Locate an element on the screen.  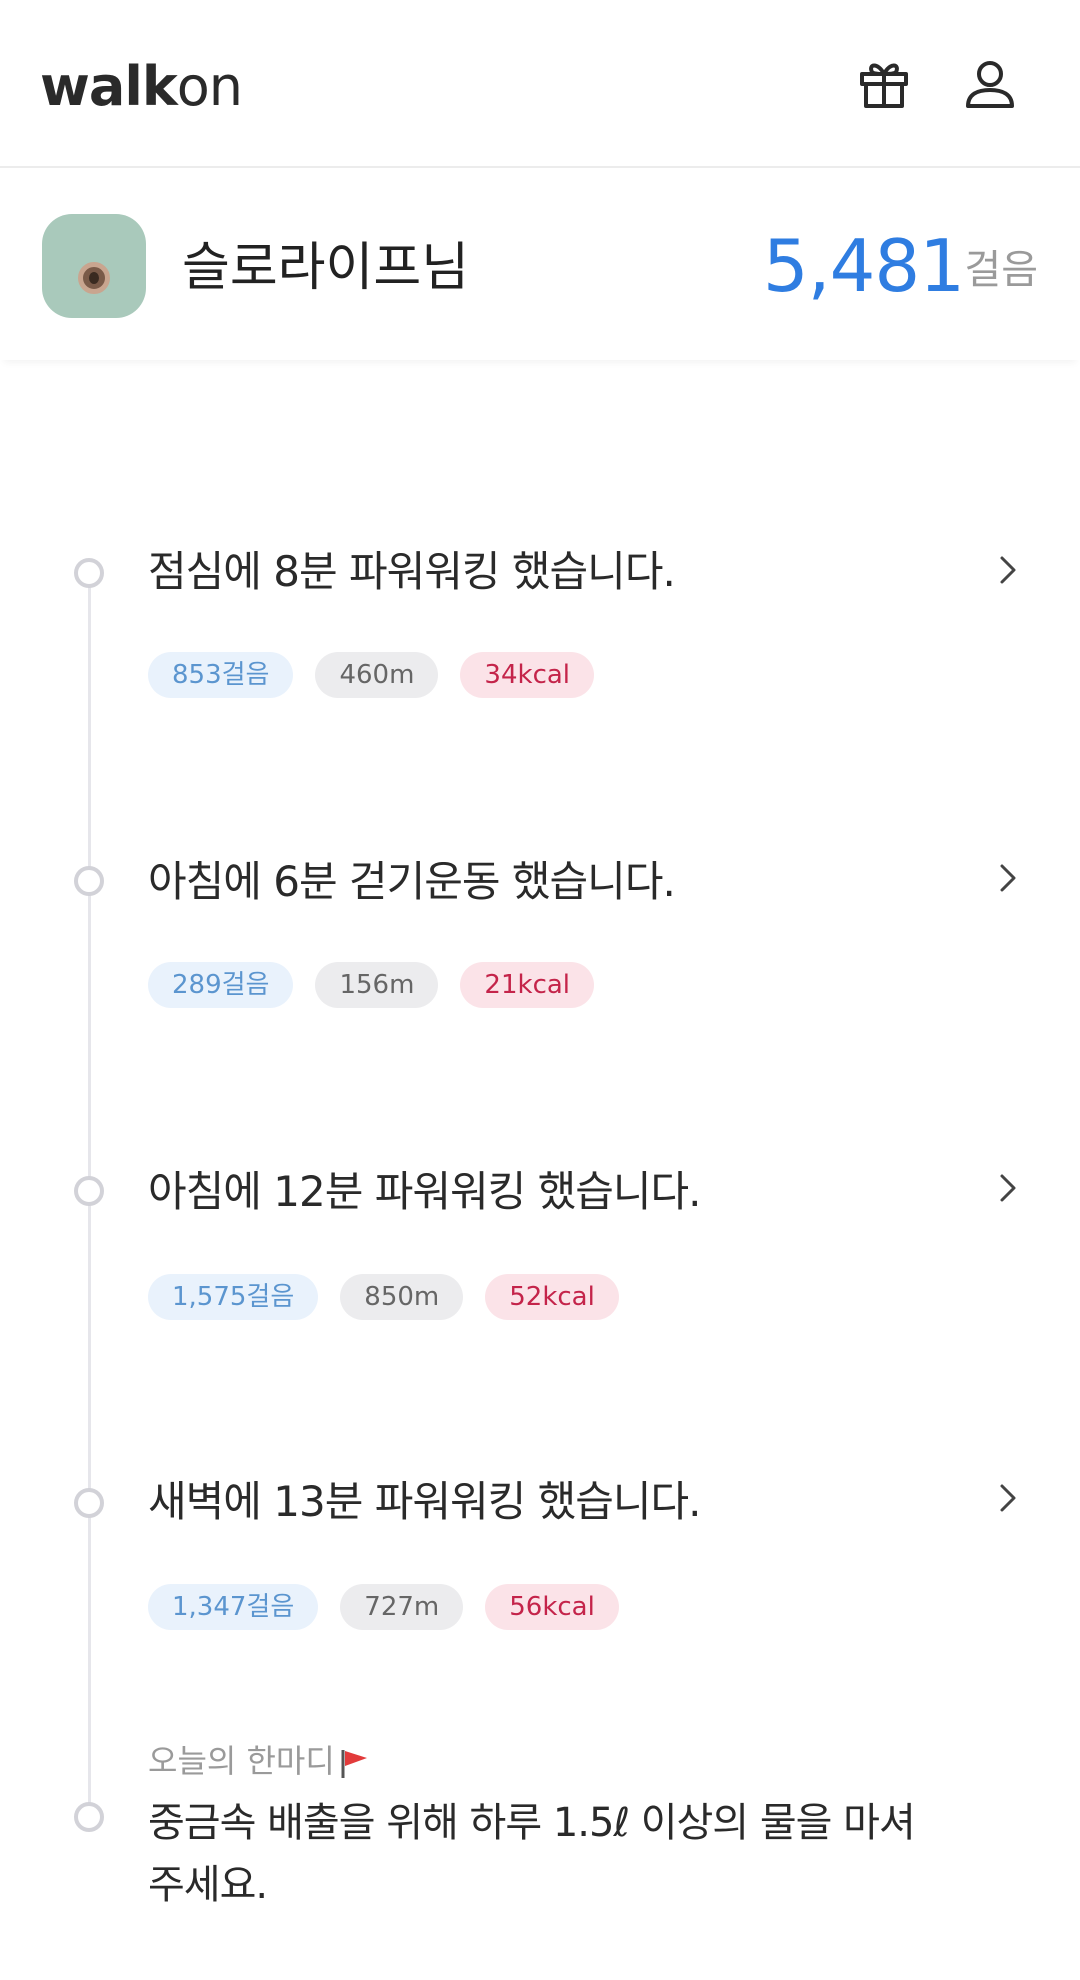
activity-stats: 1,347걸음 727m 56kcal is located at coordinates (383, 1607).